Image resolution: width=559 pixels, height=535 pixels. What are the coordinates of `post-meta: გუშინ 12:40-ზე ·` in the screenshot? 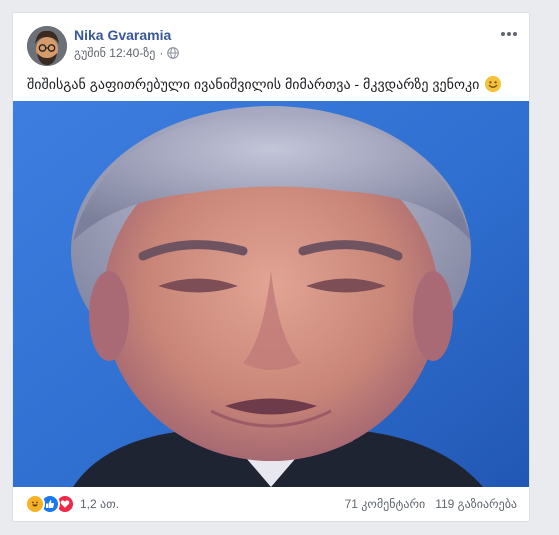 It's located at (127, 53).